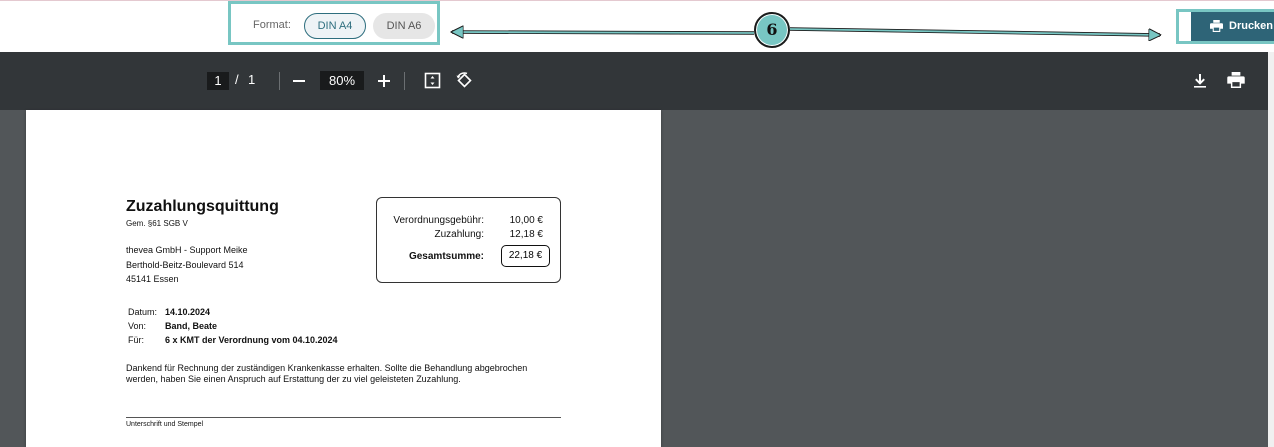  What do you see at coordinates (464, 80) in the screenshot?
I see `rotate-icon` at bounding box center [464, 80].